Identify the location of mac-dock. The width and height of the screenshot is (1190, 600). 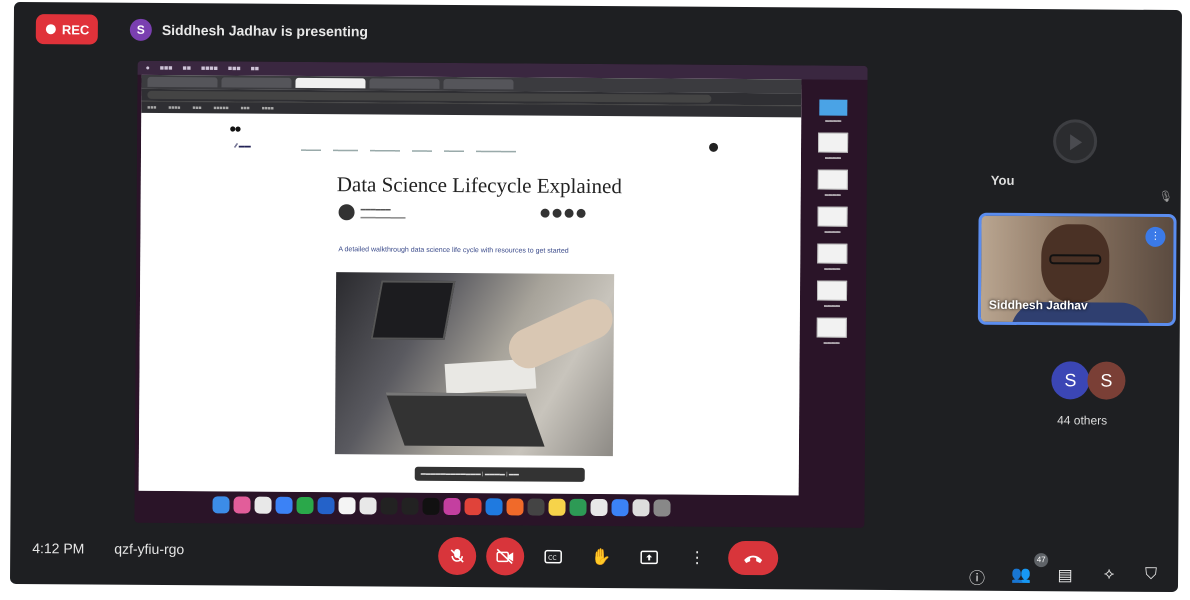
(501, 506).